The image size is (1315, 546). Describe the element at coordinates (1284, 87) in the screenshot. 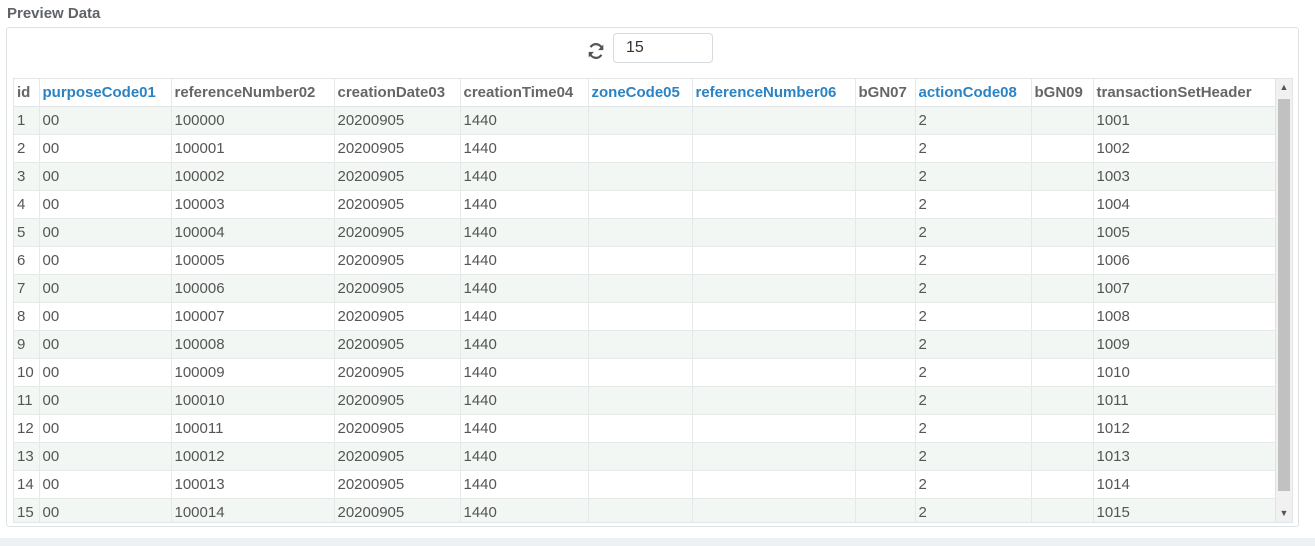

I see `scroll-up-arrow-icon: ▲` at that location.